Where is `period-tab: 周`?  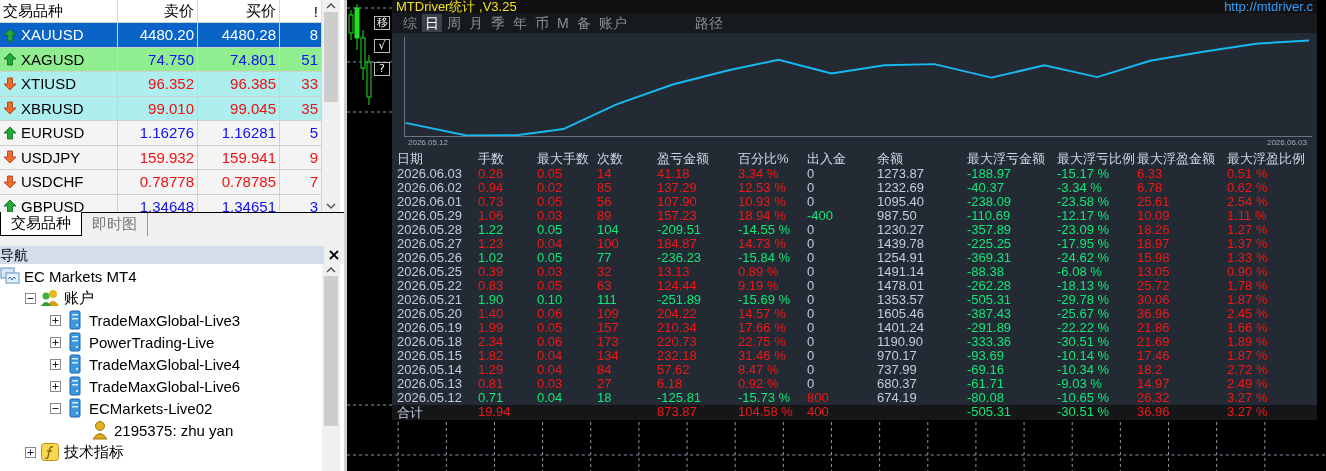 period-tab: 周 is located at coordinates (454, 23).